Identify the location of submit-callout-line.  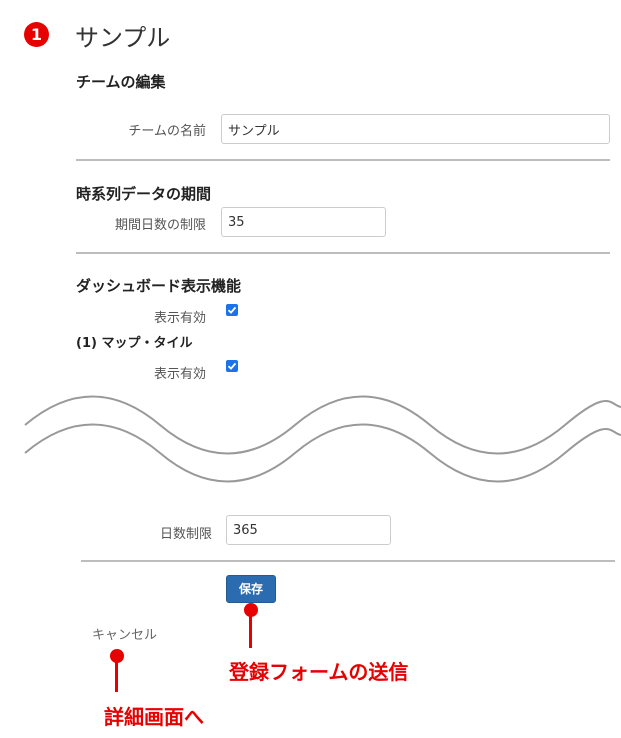
(250, 632).